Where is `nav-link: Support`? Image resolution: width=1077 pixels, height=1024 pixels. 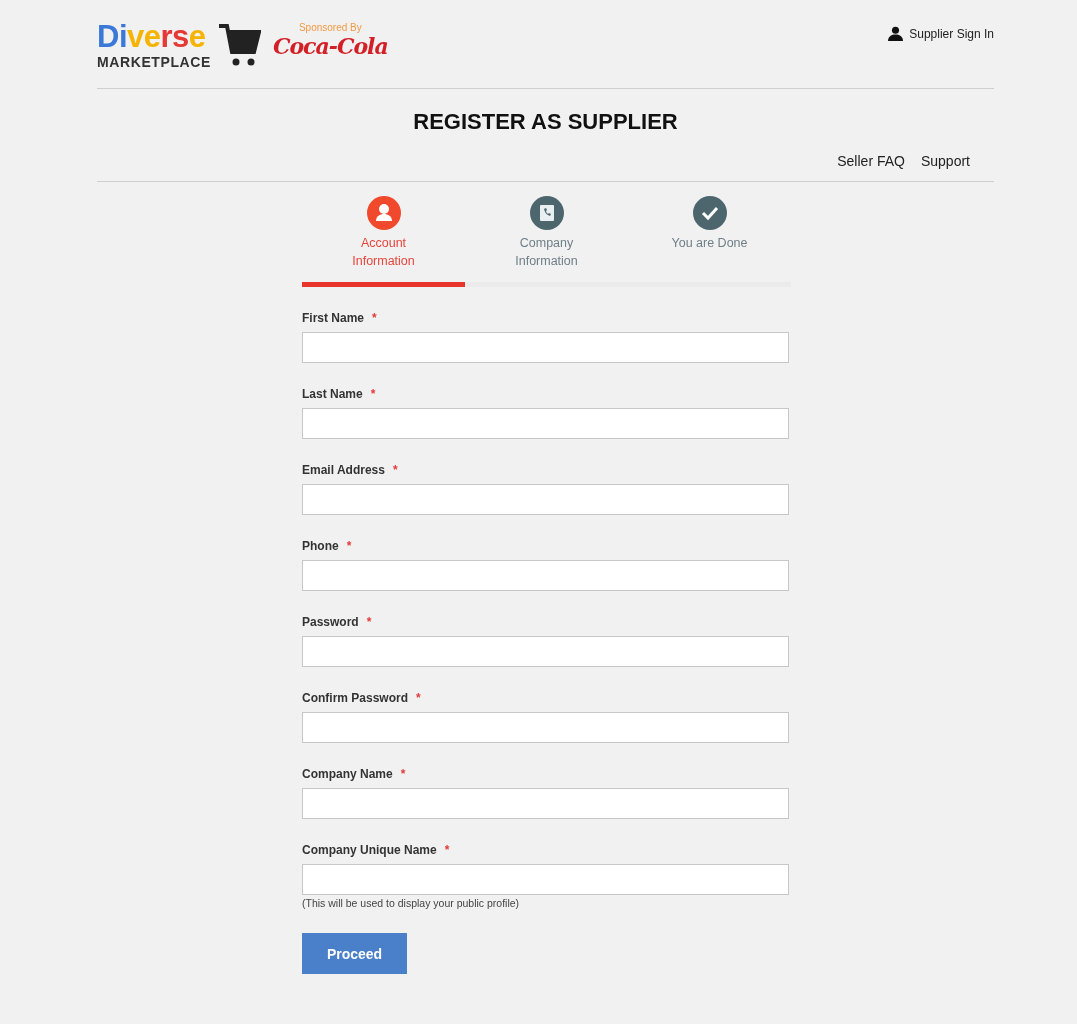
nav-link: Support is located at coordinates (945, 161).